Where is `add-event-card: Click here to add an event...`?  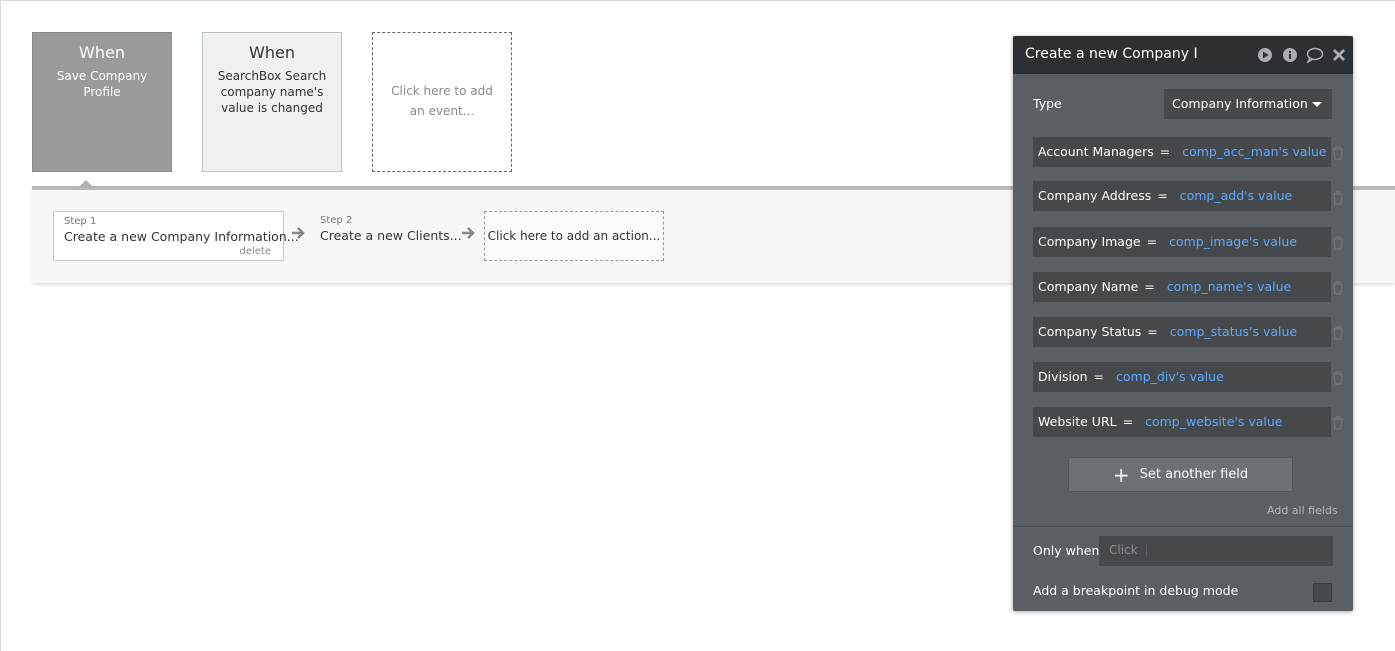
add-event-card: Click here to add an event... is located at coordinates (442, 102).